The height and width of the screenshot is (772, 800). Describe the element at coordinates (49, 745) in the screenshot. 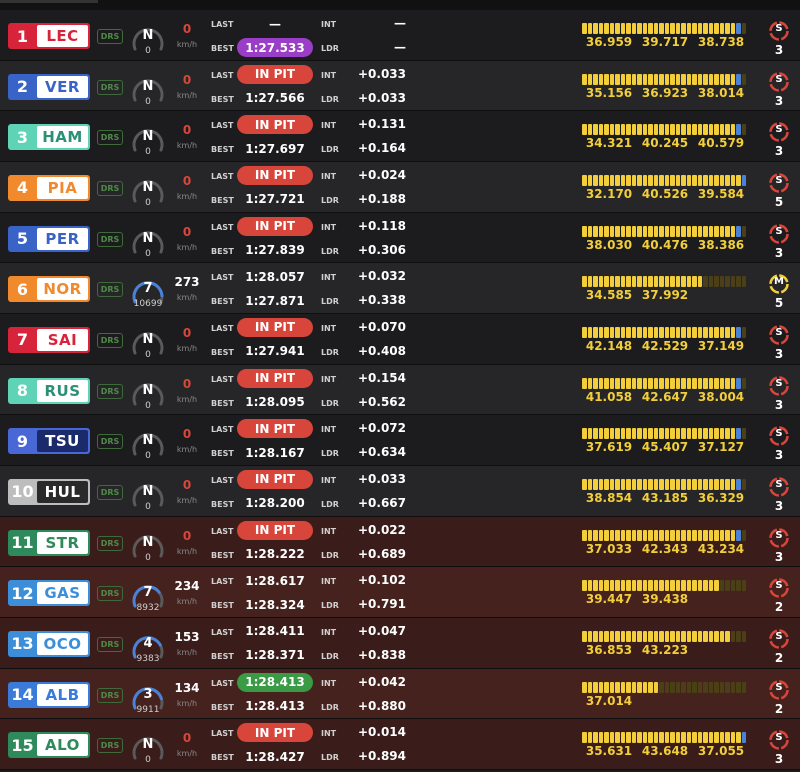

I see `driver-tag: 15 ALO` at that location.